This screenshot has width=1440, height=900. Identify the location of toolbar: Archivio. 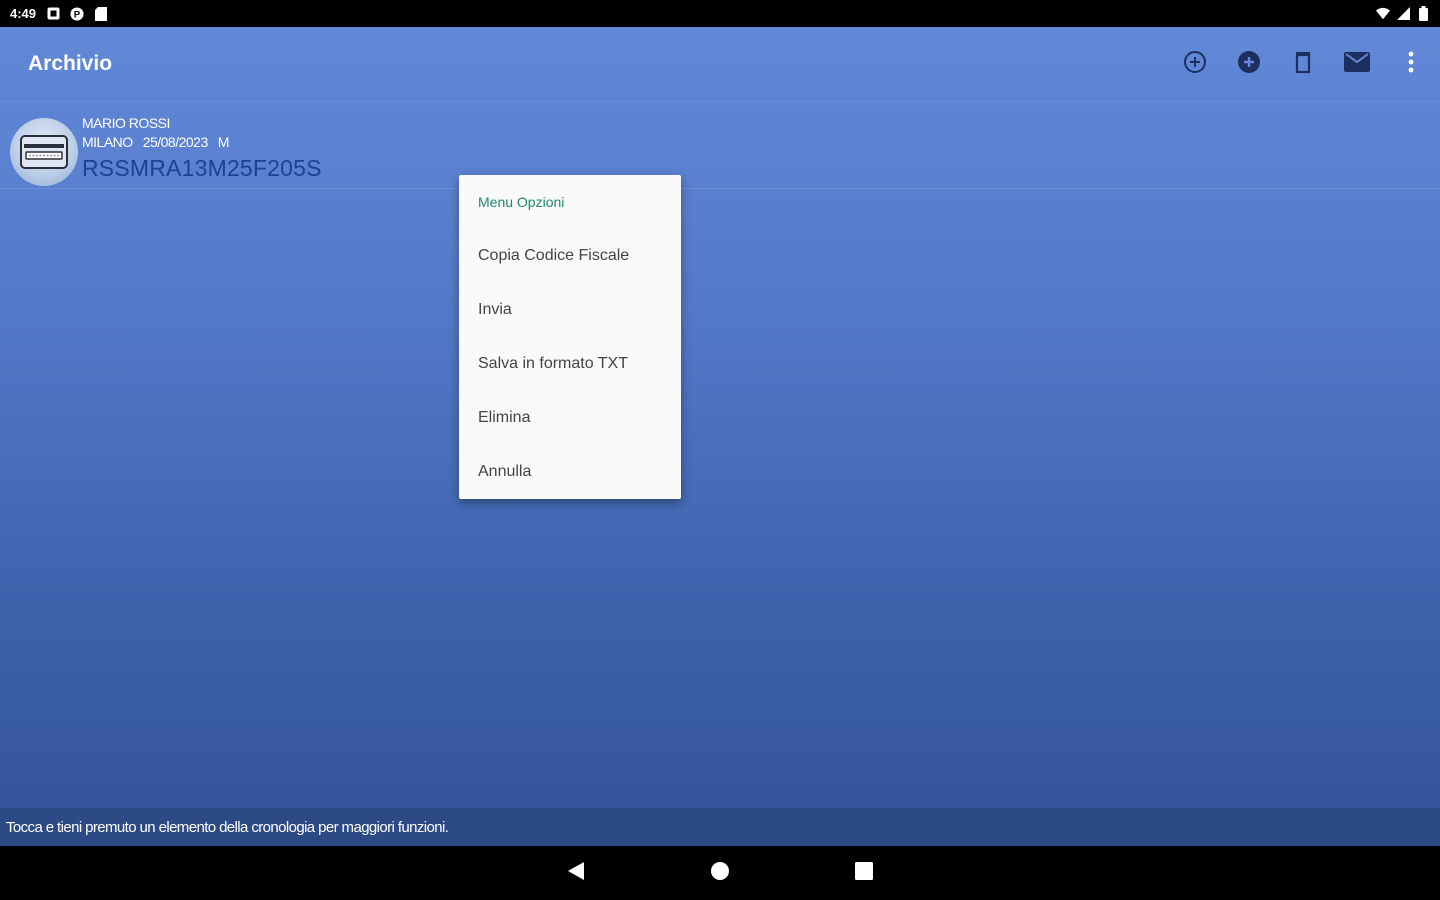
(720, 64).